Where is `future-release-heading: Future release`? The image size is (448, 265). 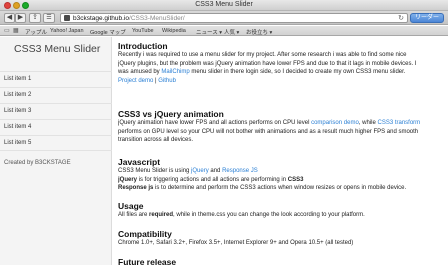
future-release-heading: Future release is located at coordinates (147, 261).